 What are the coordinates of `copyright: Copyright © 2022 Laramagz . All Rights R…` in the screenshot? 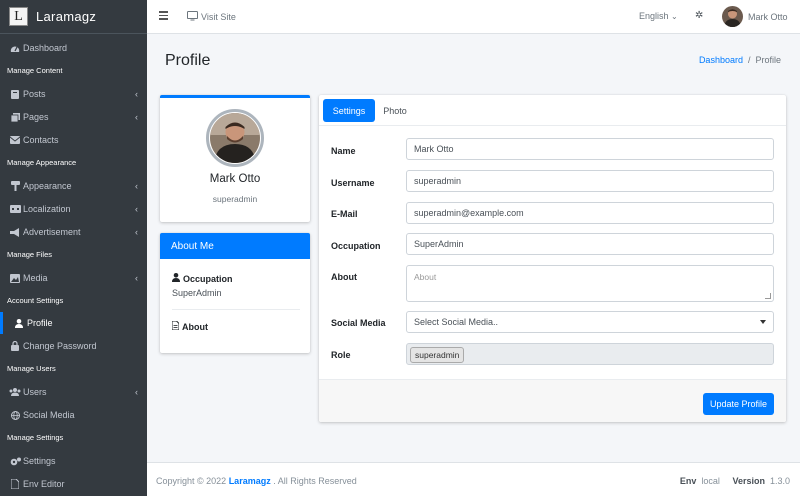 It's located at (256, 481).